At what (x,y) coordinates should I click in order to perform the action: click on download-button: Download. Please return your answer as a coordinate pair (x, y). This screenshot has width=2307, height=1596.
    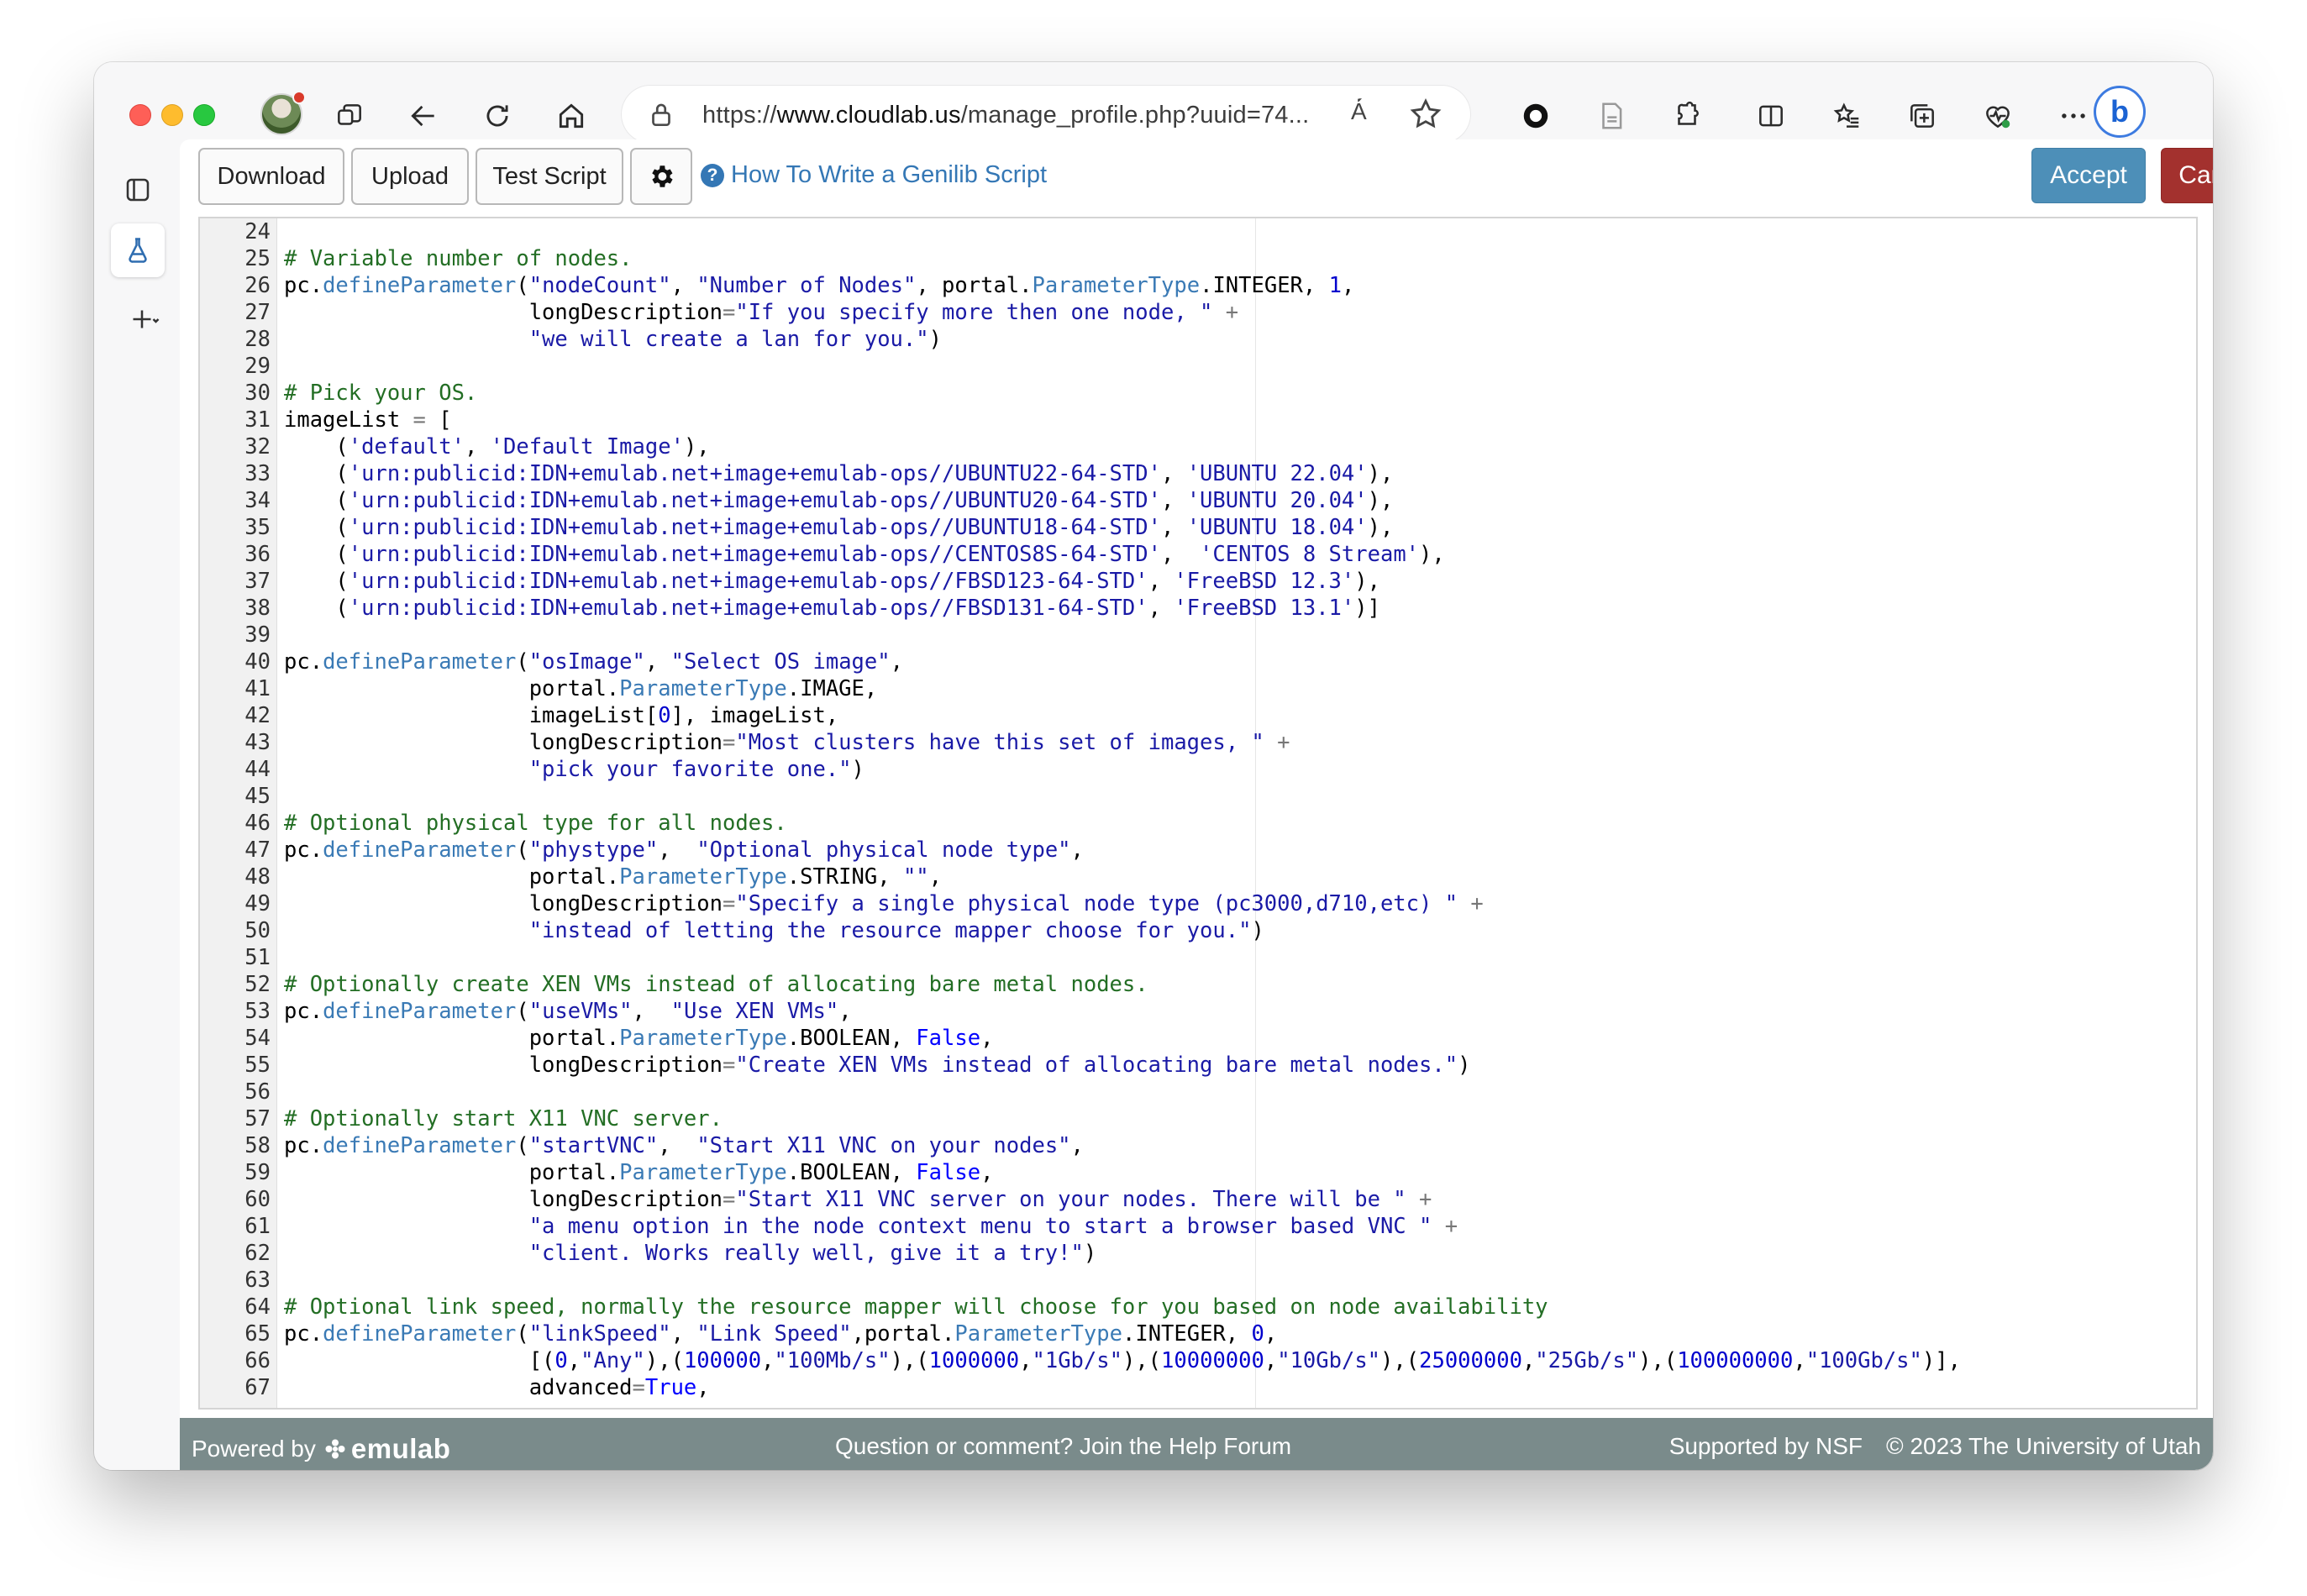
    Looking at the image, I should click on (271, 176).